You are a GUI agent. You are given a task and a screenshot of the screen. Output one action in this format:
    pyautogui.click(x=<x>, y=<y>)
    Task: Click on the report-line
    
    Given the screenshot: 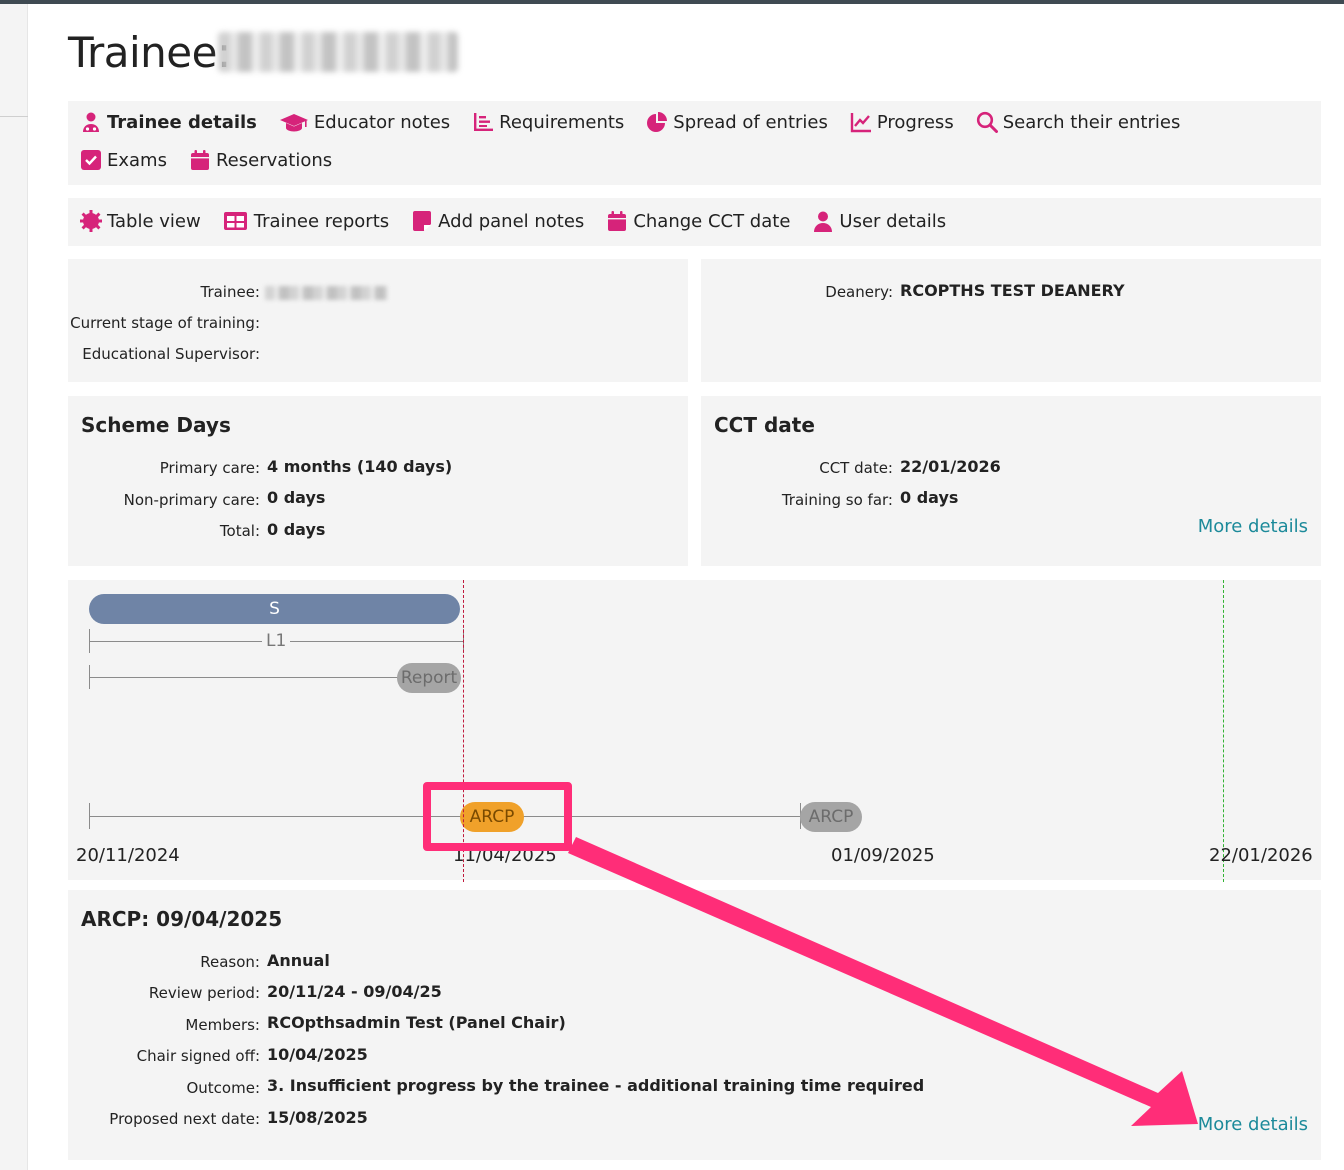 What is the action you would take?
    pyautogui.click(x=249, y=677)
    